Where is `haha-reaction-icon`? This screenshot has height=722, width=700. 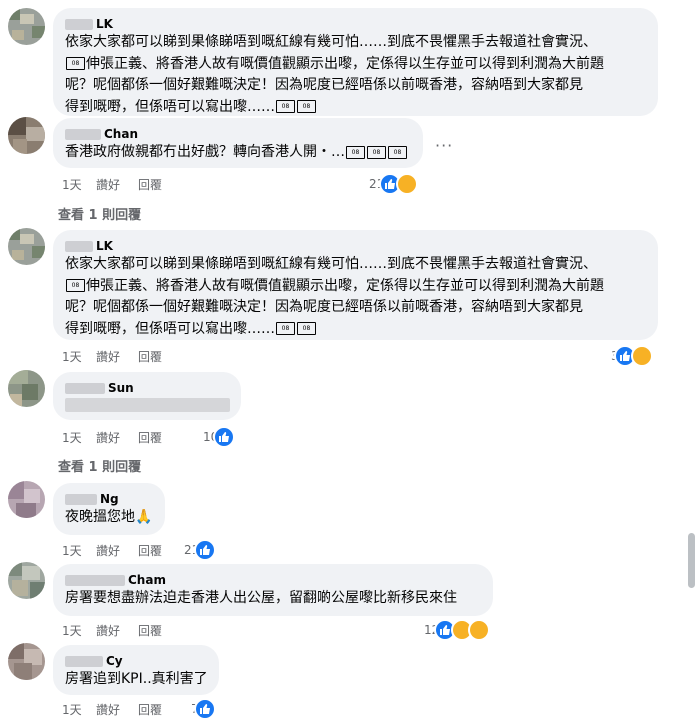
haha-reaction-icon is located at coordinates (479, 630).